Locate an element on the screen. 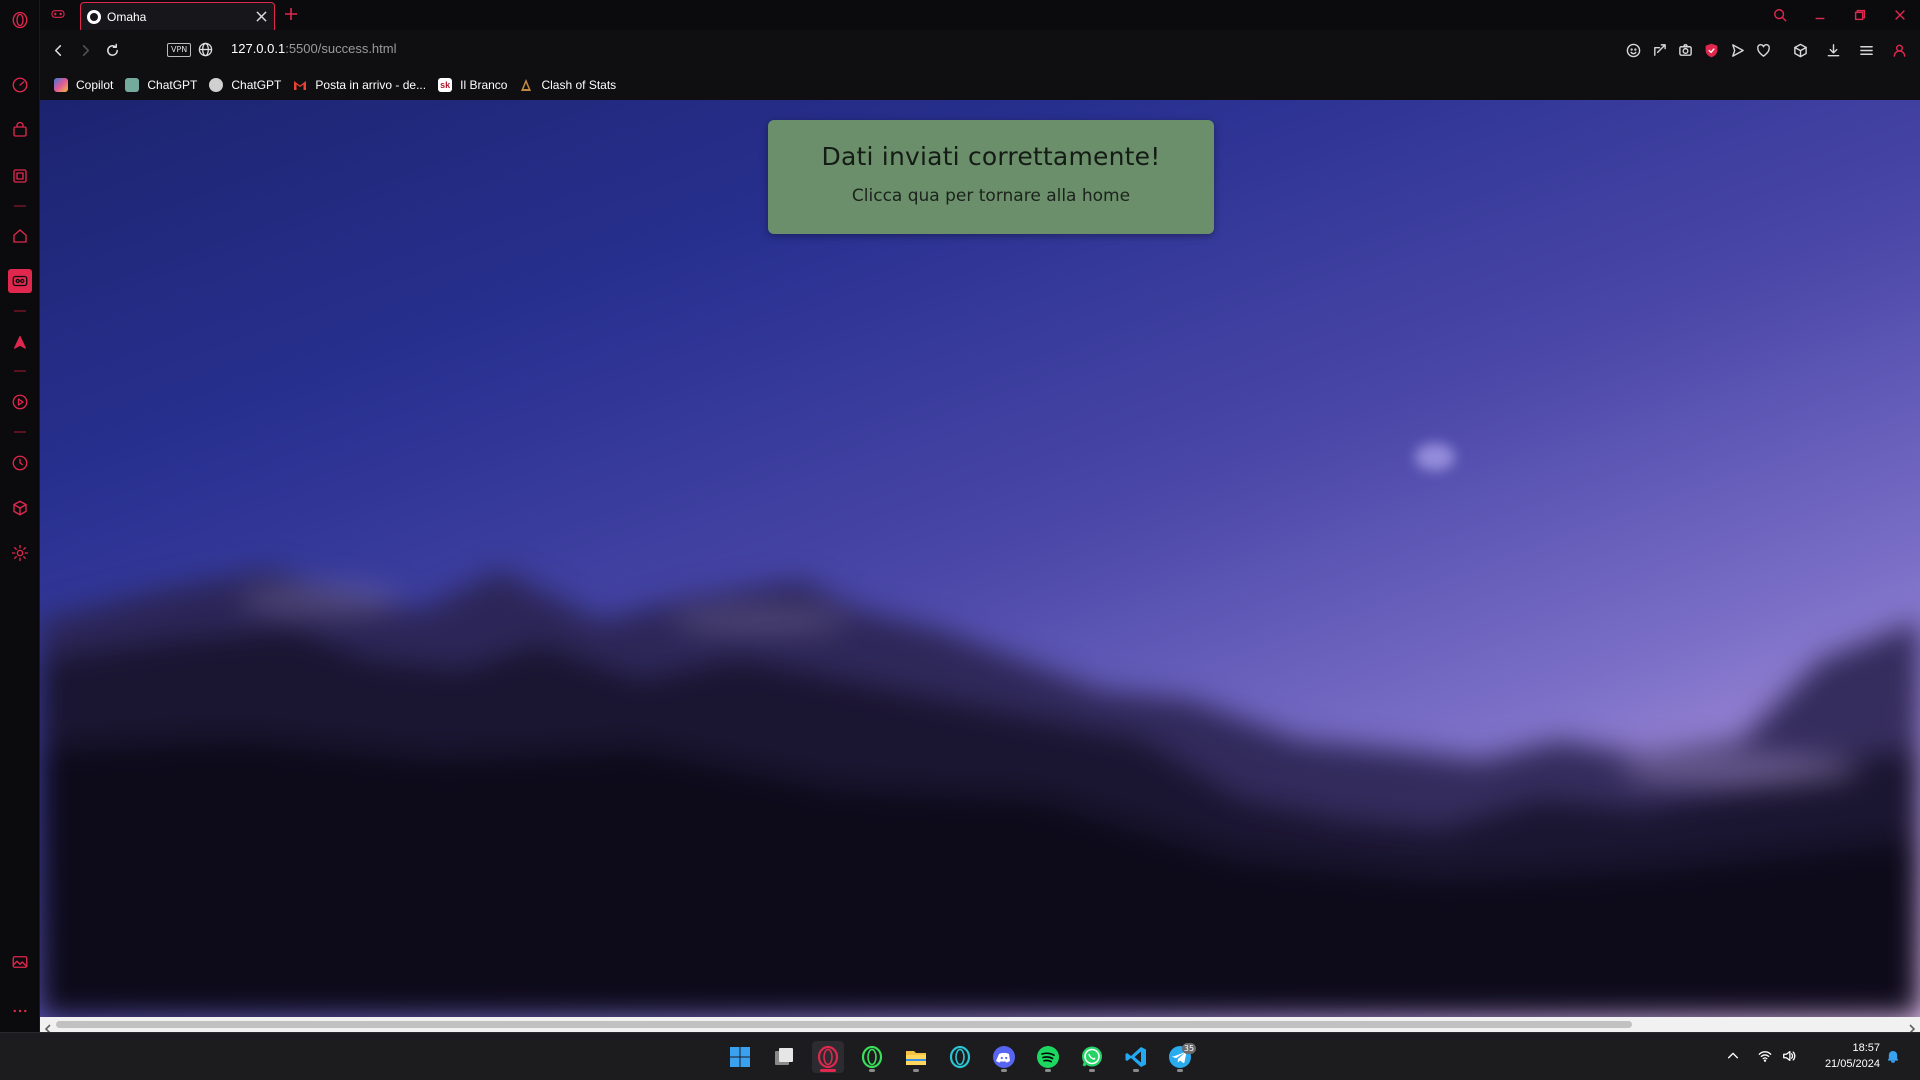 The image size is (1920, 1080). url-host: 127.0.0.1 is located at coordinates (258, 48).